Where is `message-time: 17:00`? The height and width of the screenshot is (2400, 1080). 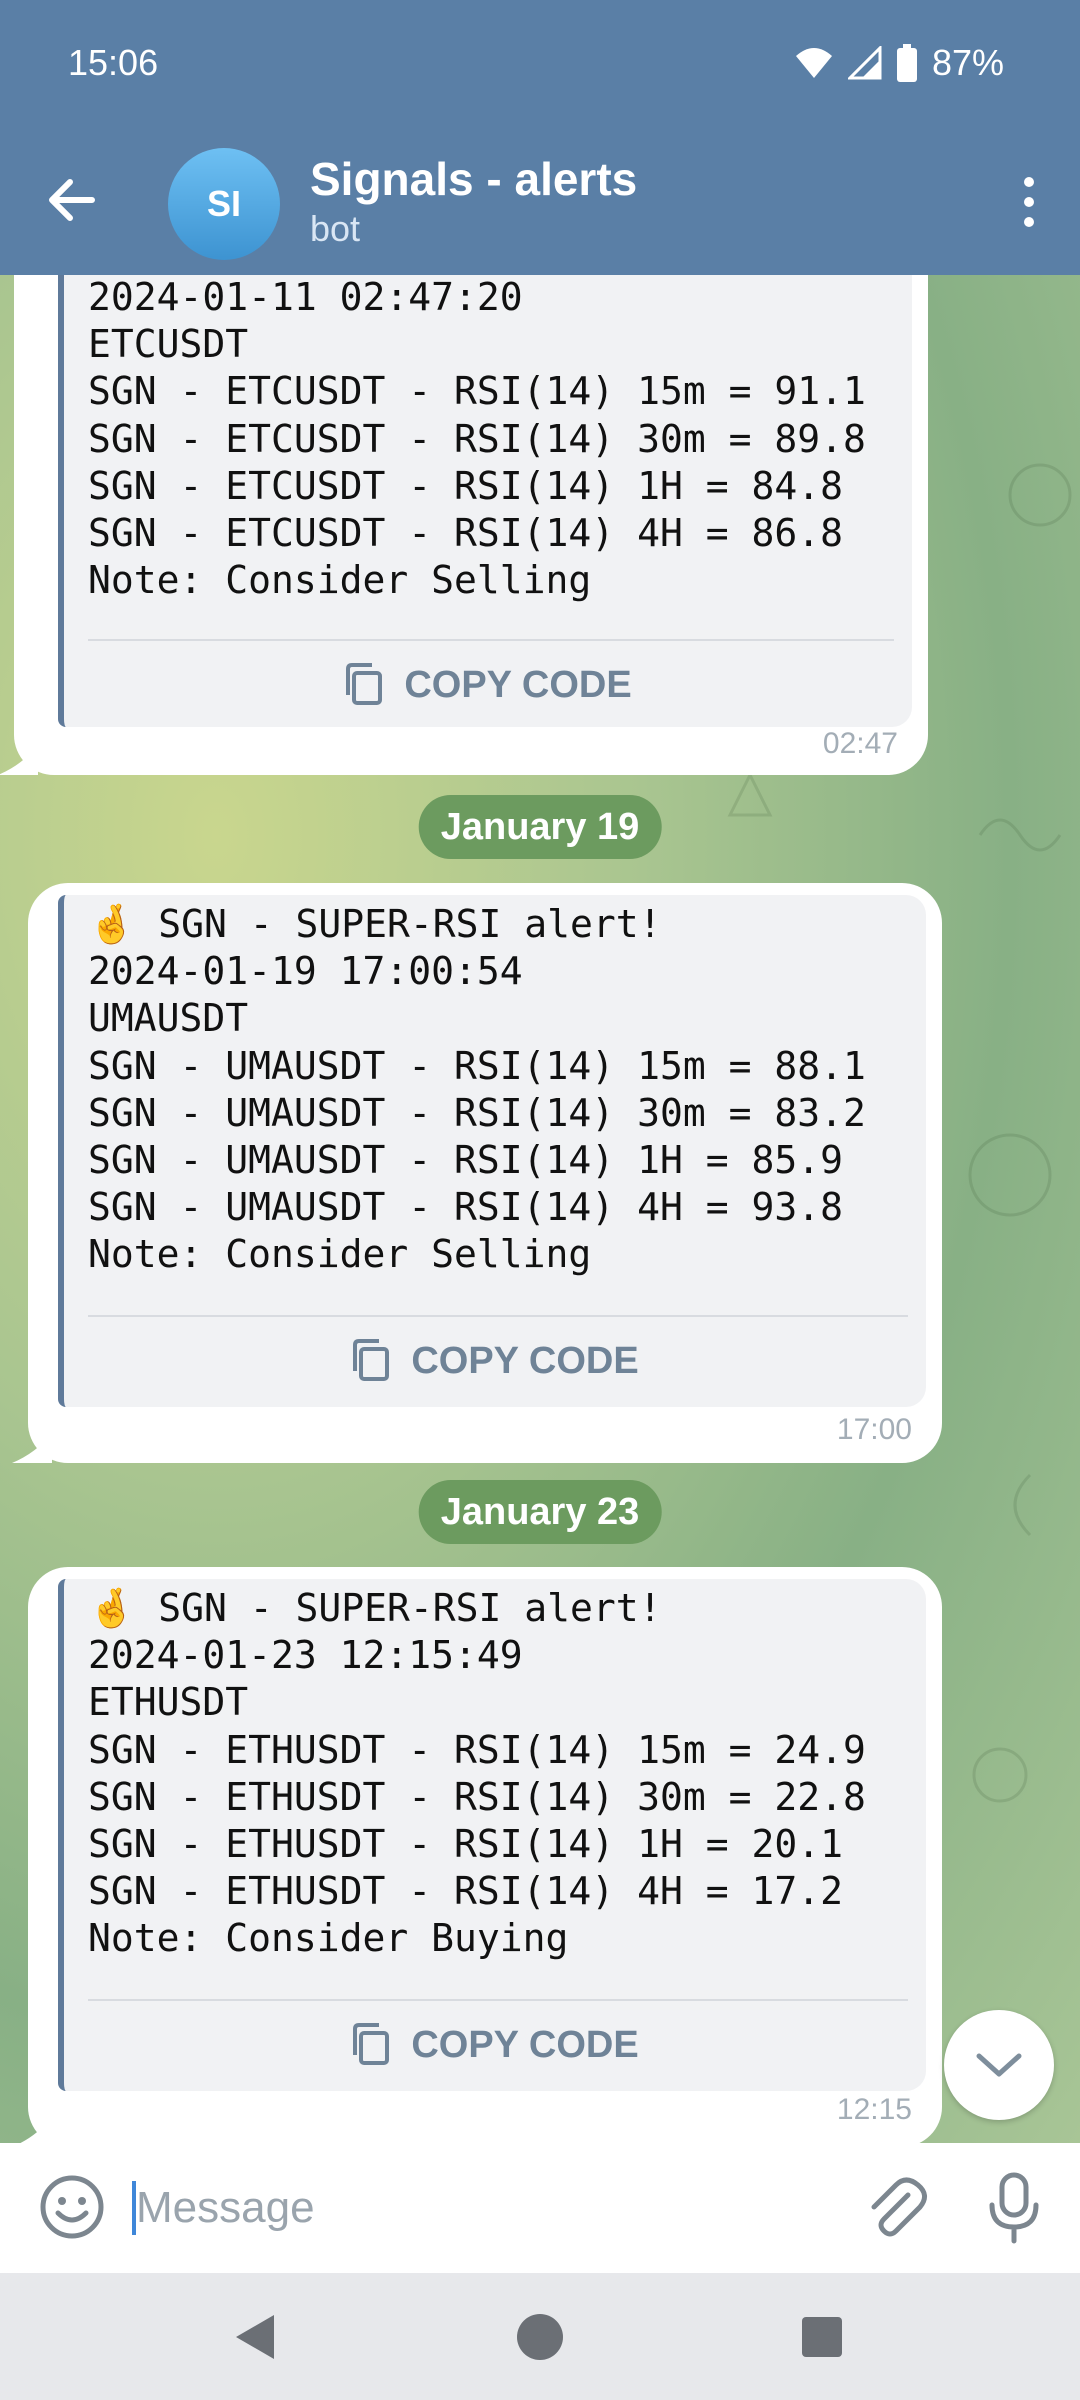 message-time: 17:00 is located at coordinates (874, 1429).